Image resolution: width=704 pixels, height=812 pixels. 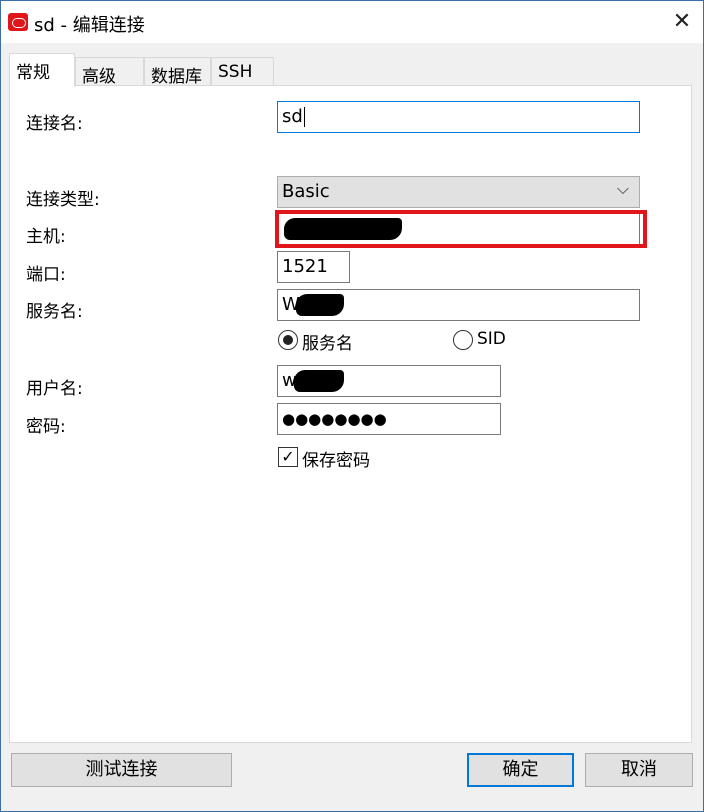 What do you see at coordinates (109, 72) in the screenshot?
I see `tab-advanced: 高级` at bounding box center [109, 72].